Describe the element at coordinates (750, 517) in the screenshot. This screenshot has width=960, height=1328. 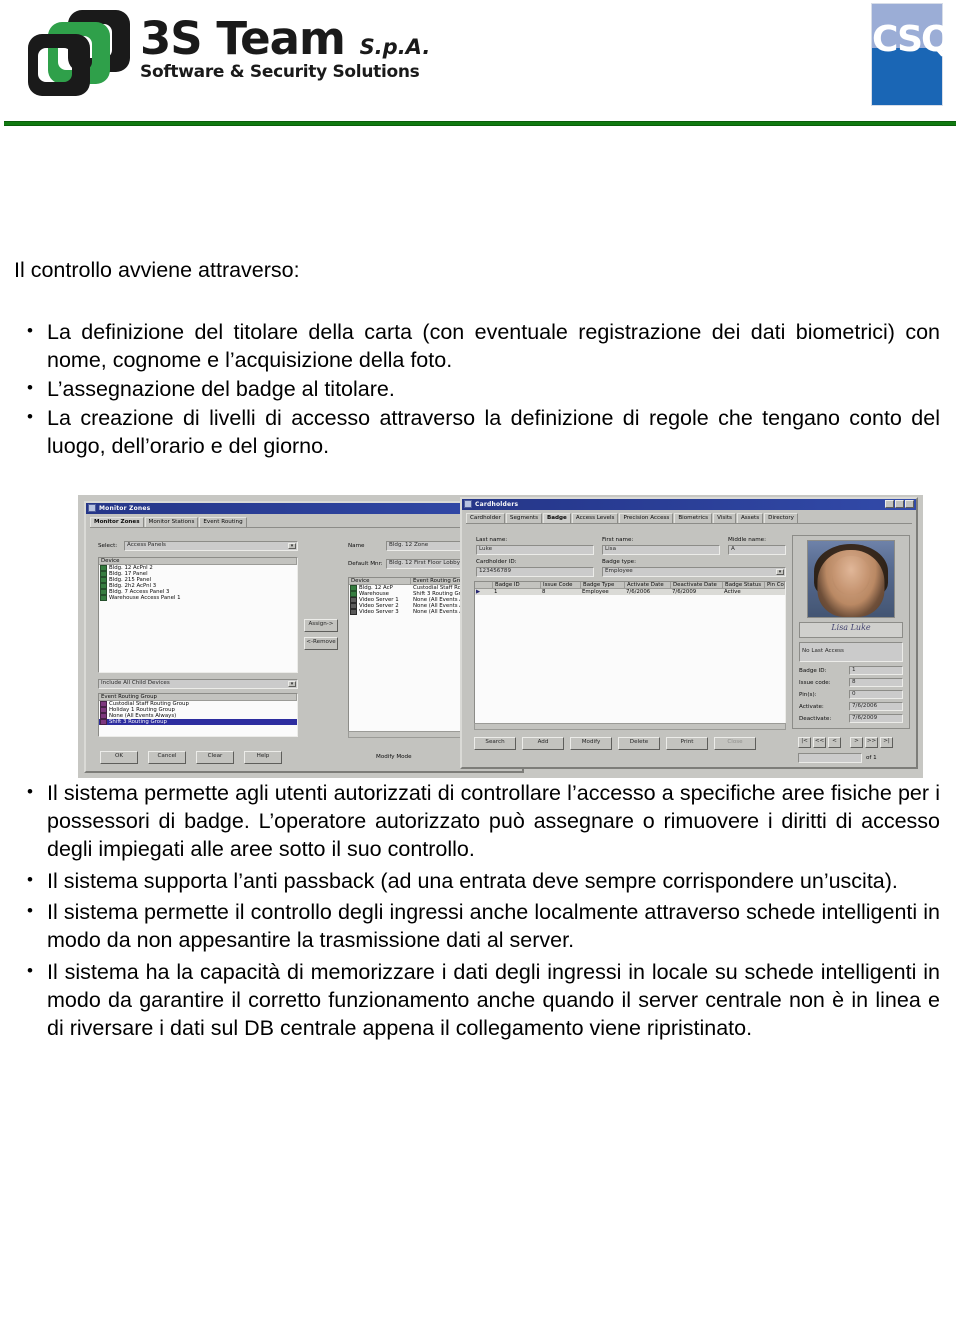
I see `tab-assets: Assets` at that location.